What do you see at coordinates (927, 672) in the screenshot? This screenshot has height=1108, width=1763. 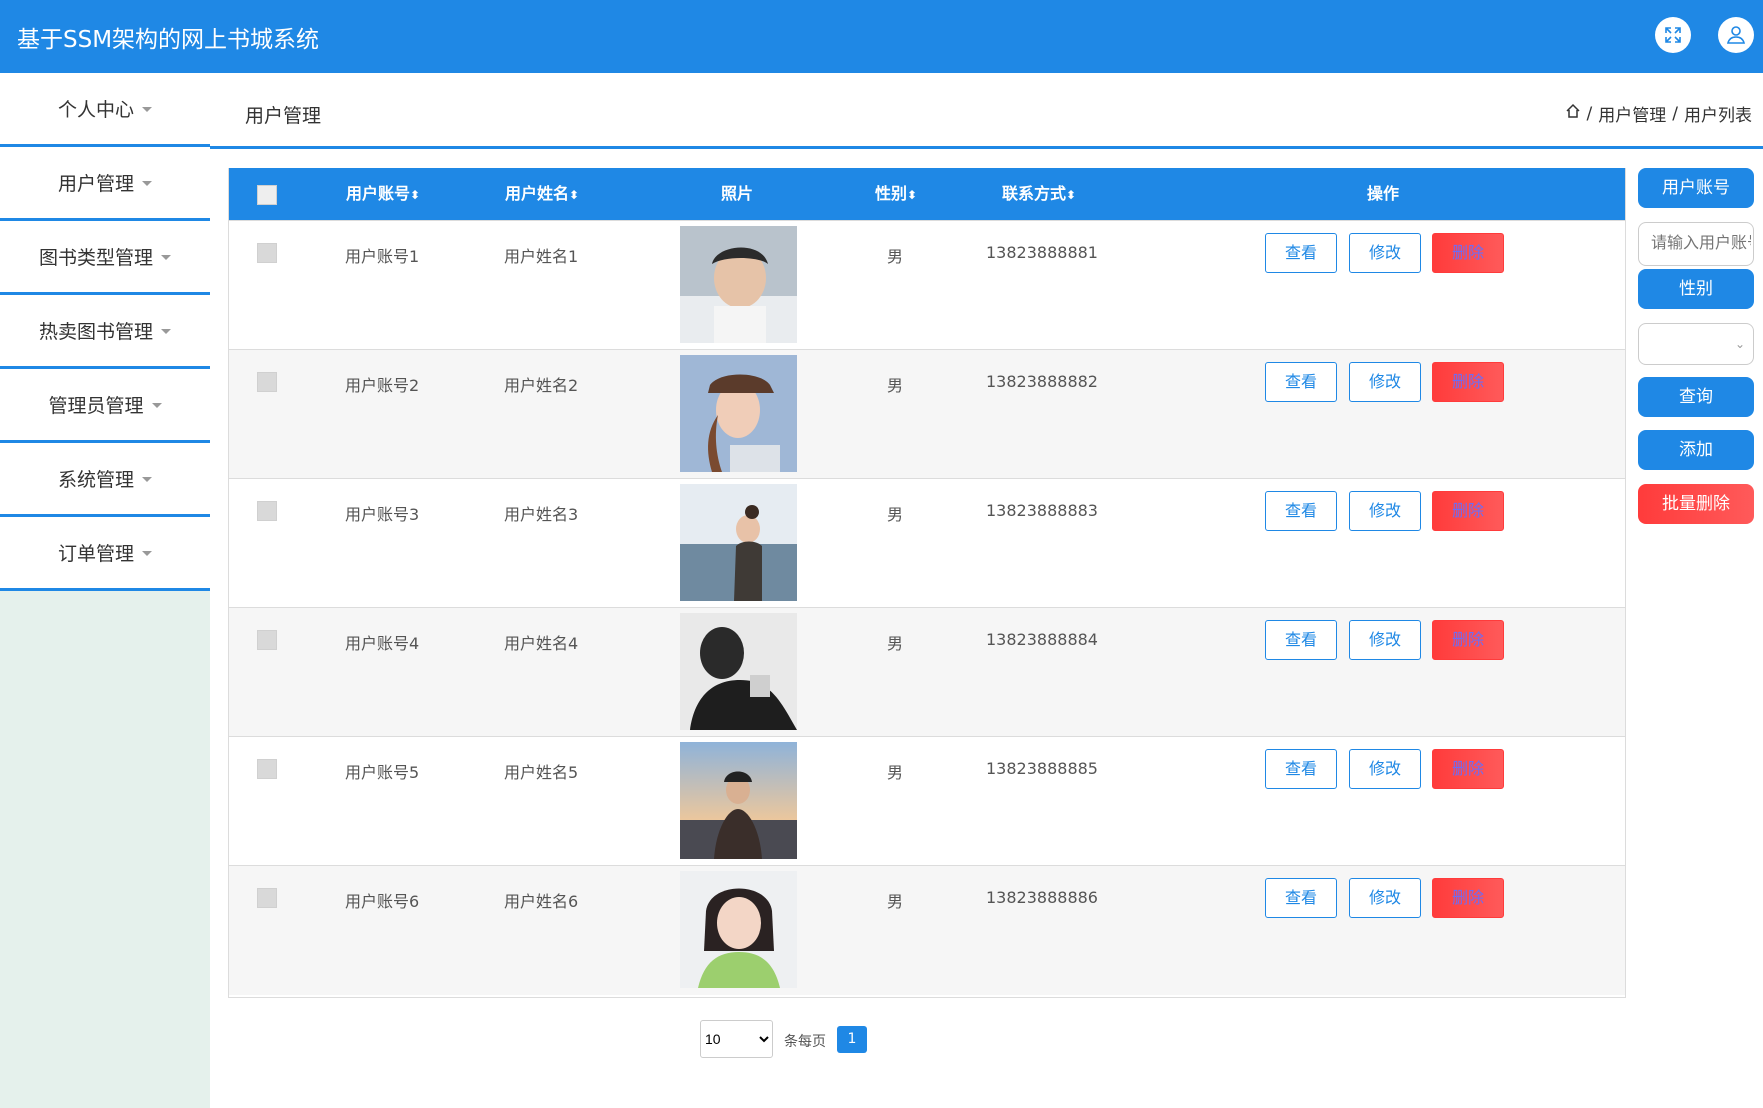 I see `table-row: 用户账号4 用户姓名4 男 13823888884 查看 修改 删除` at bounding box center [927, 672].